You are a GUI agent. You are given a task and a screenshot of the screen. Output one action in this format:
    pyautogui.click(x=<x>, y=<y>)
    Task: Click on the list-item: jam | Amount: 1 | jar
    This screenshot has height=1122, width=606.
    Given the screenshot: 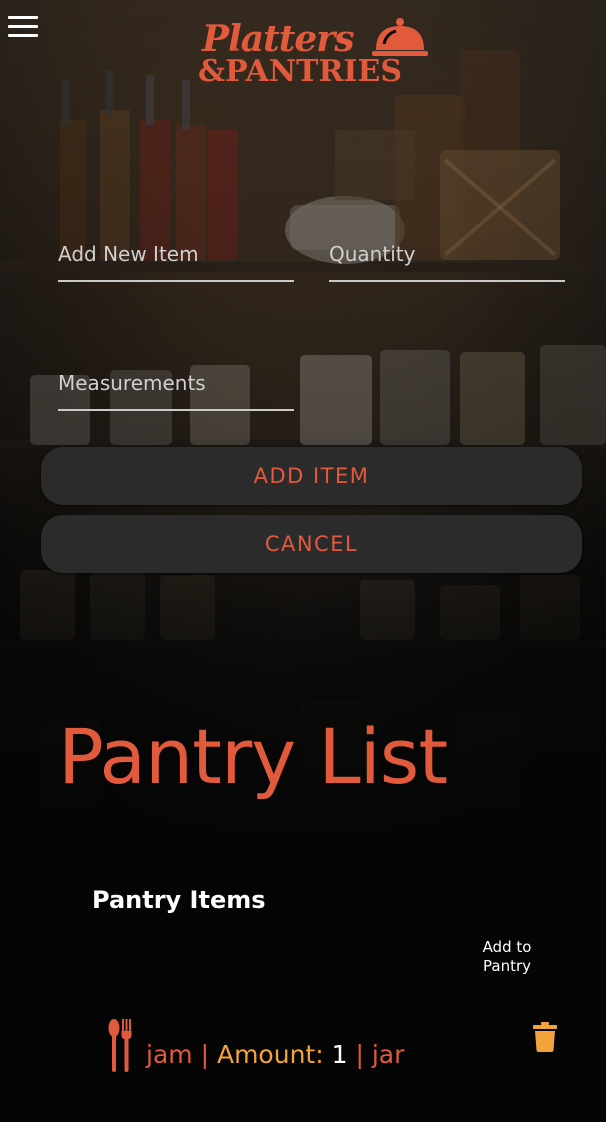 What is the action you would take?
    pyautogui.click(x=303, y=1045)
    